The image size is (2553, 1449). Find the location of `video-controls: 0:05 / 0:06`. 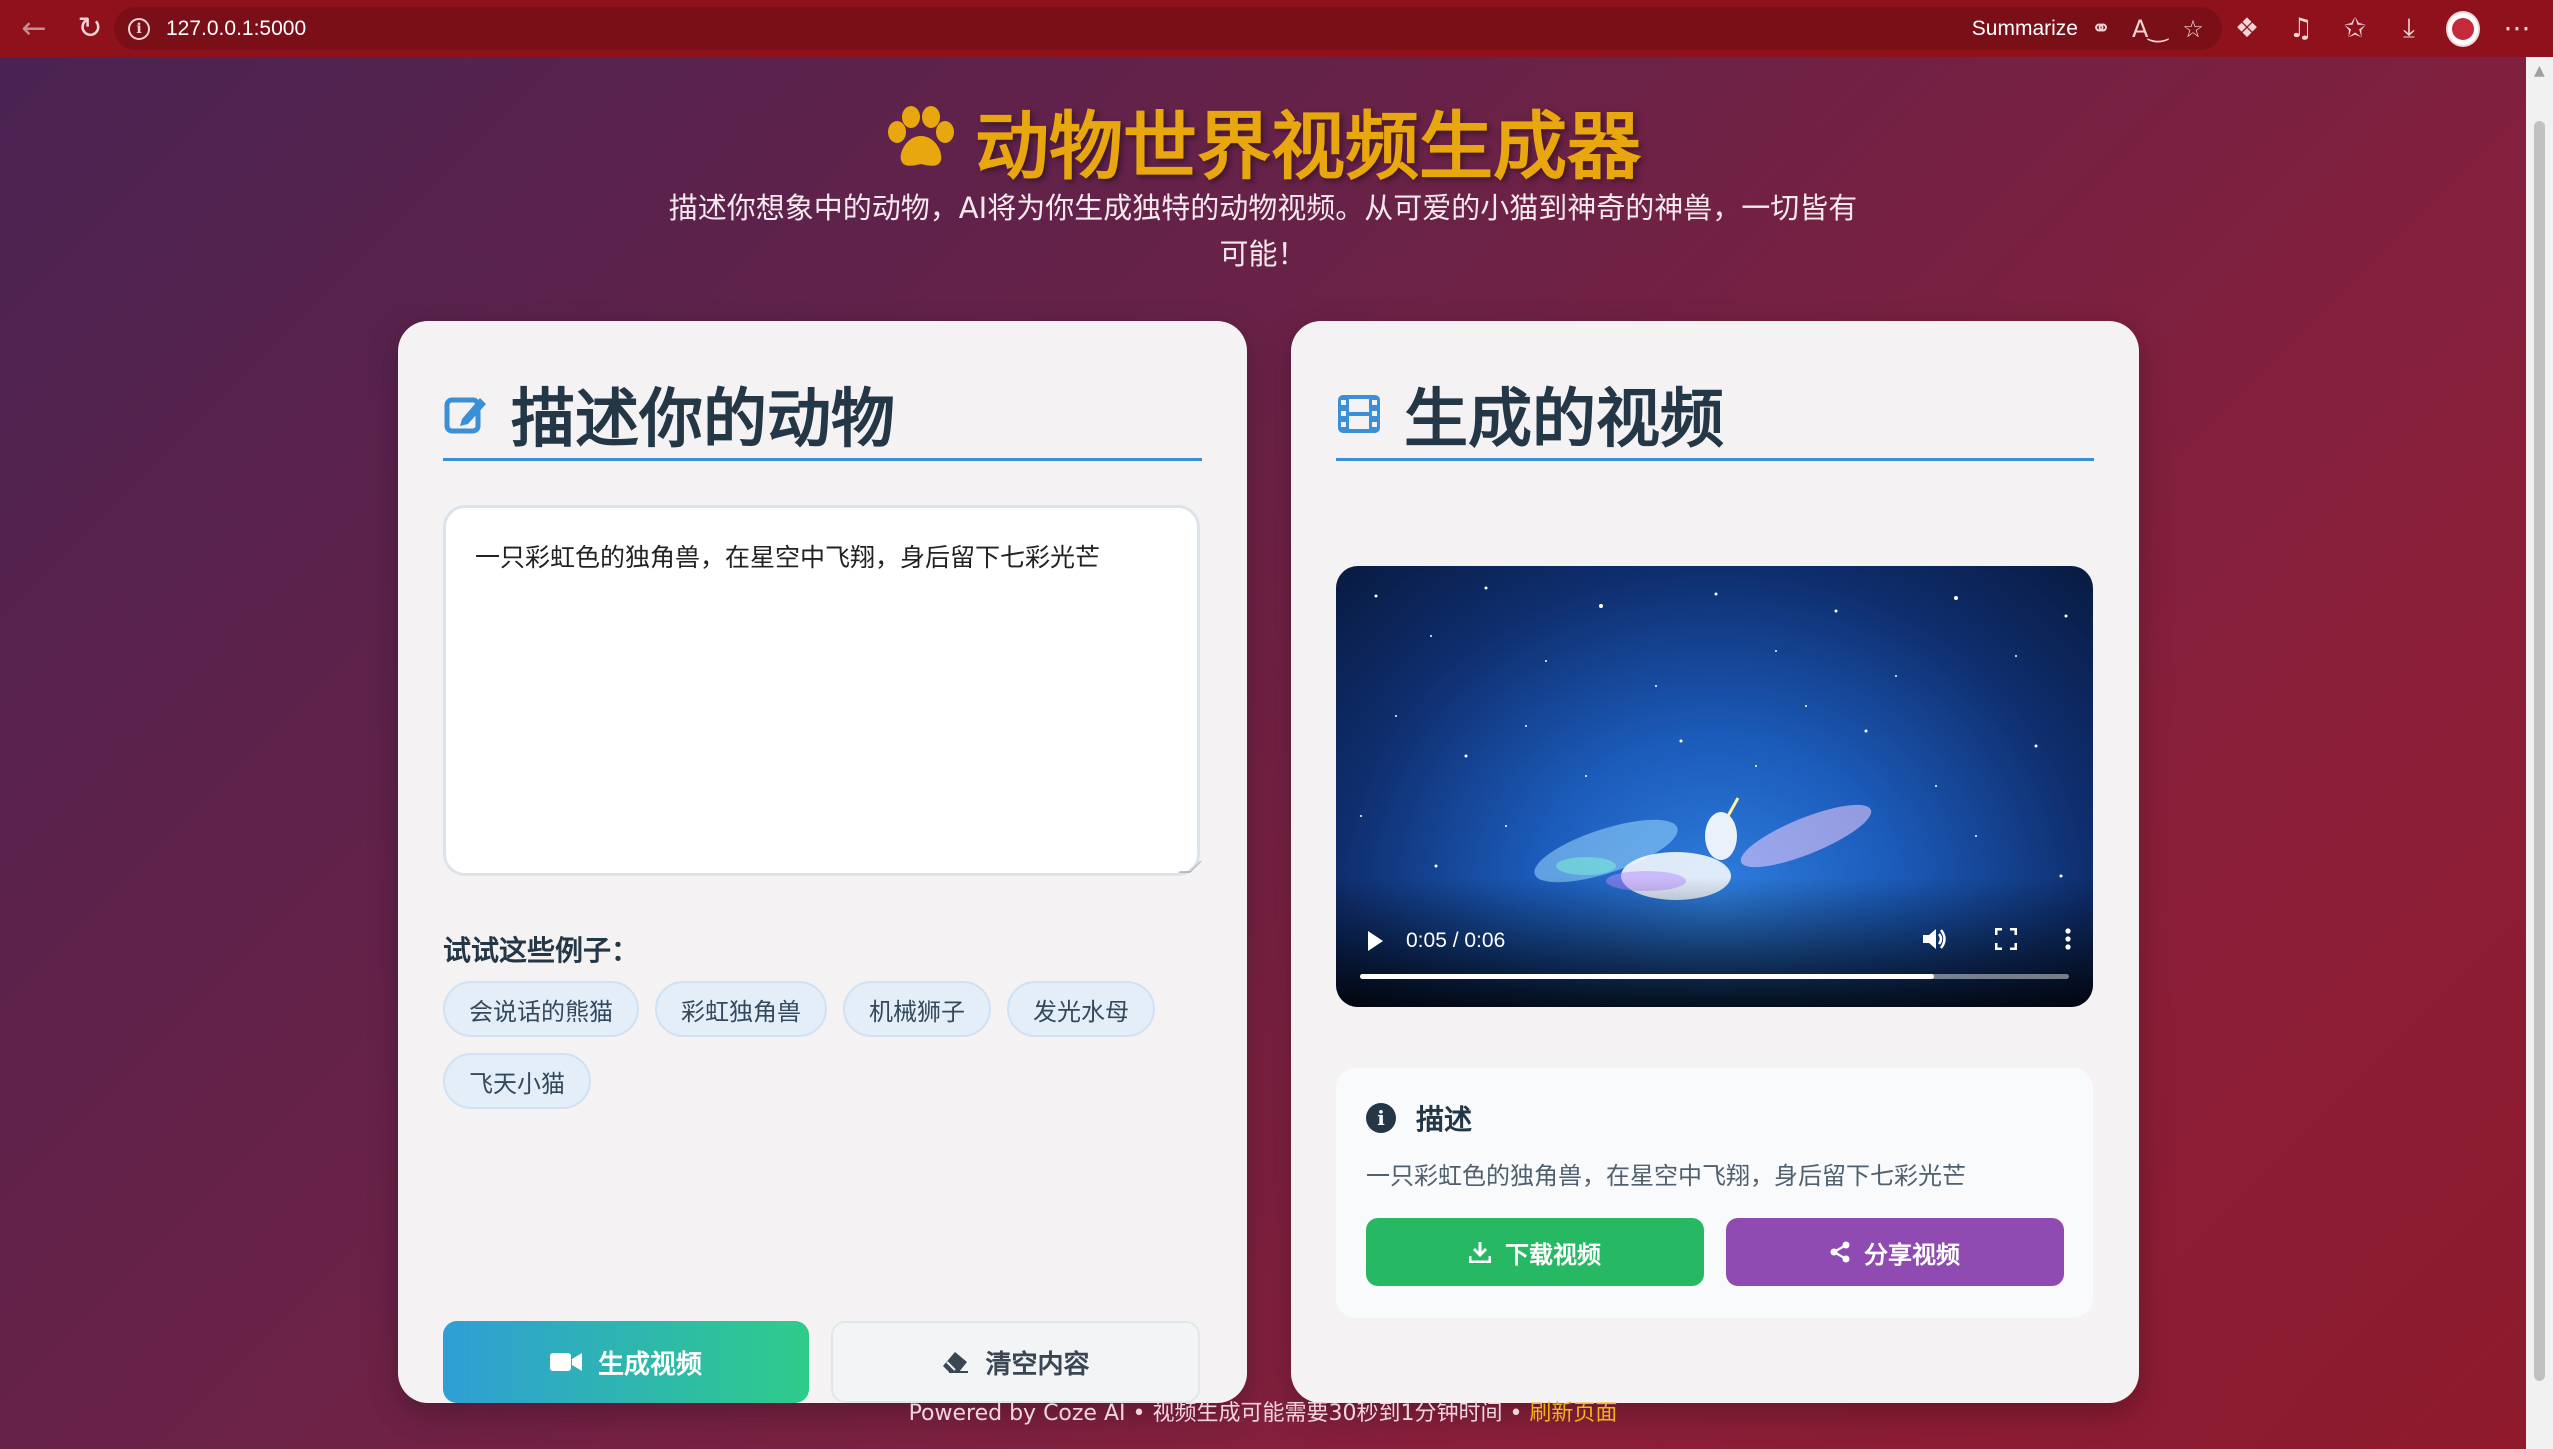

video-controls: 0:05 / 0:06 is located at coordinates (1714, 941).